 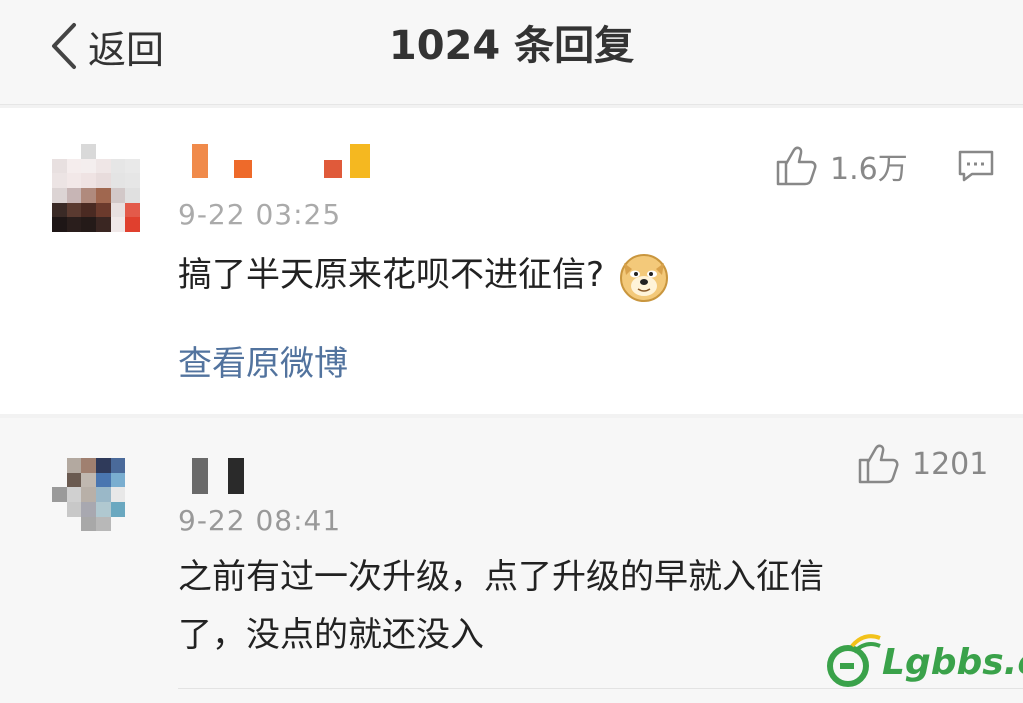 I want to click on top-nav-bar: 返回 1024 条回复, so click(x=511, y=52).